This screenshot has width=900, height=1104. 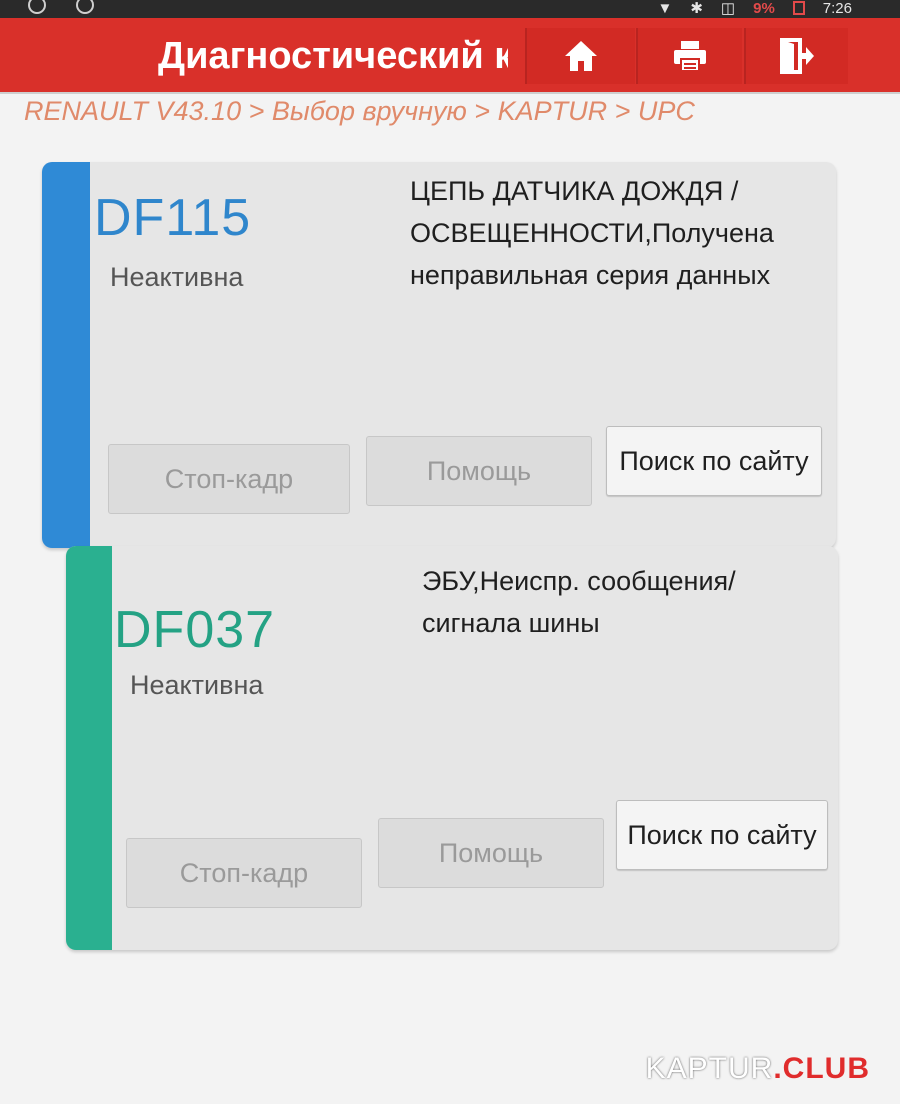 I want to click on app-header: Диагностический к, so click(x=450, y=55).